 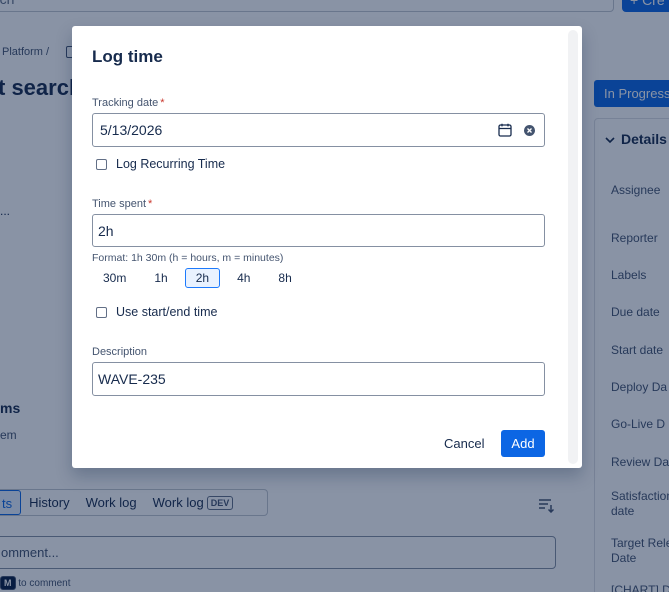 What do you see at coordinates (529, 130) in the screenshot?
I see `clear-icon` at bounding box center [529, 130].